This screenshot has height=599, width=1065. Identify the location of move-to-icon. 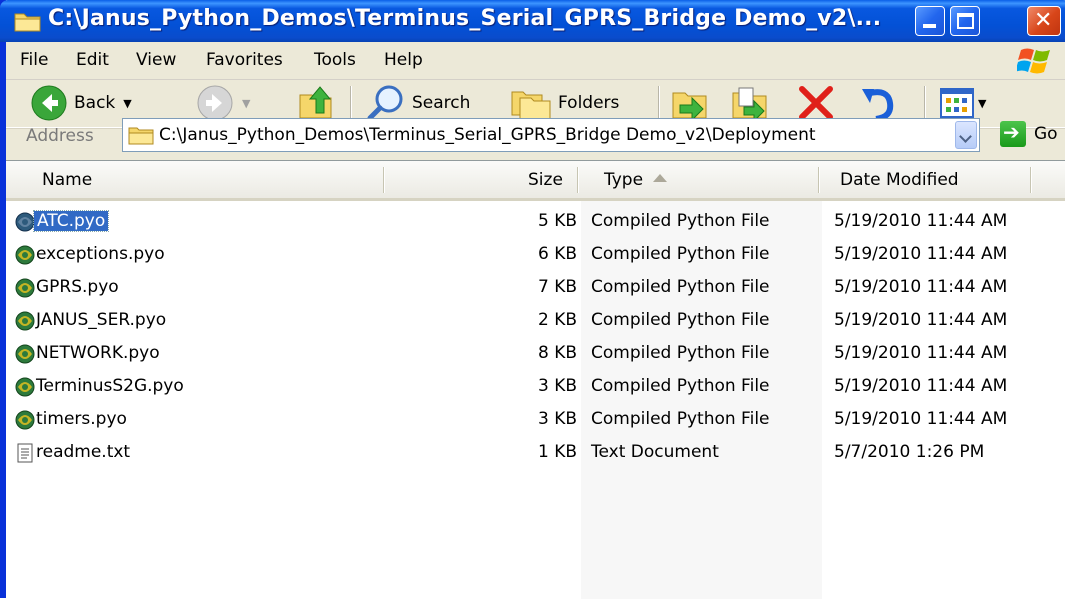
(689, 107).